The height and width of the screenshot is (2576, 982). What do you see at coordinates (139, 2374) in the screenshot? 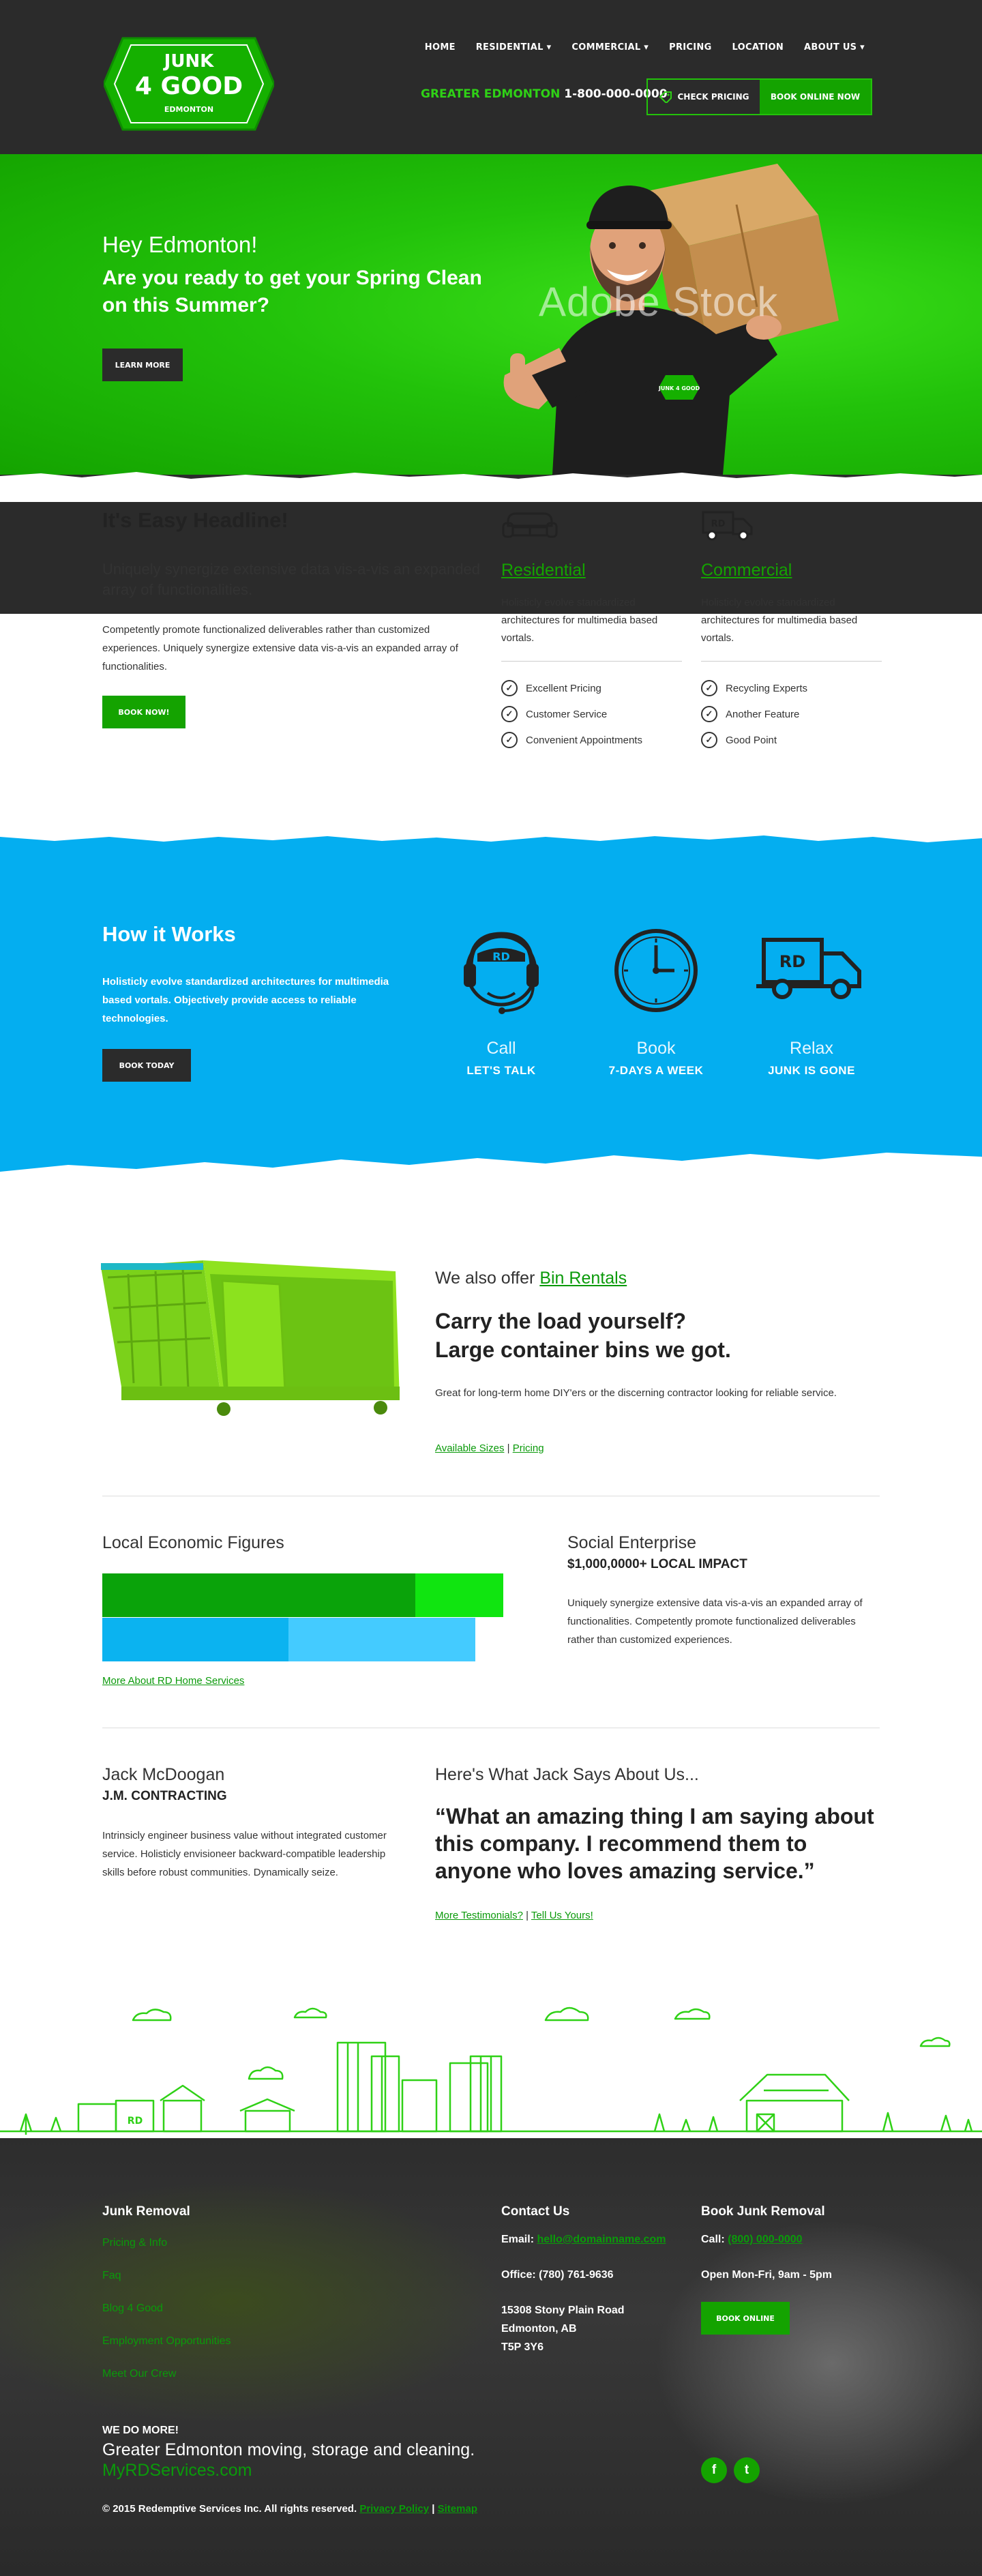
I see `footer-link-crew: Meet Our Crew` at bounding box center [139, 2374].